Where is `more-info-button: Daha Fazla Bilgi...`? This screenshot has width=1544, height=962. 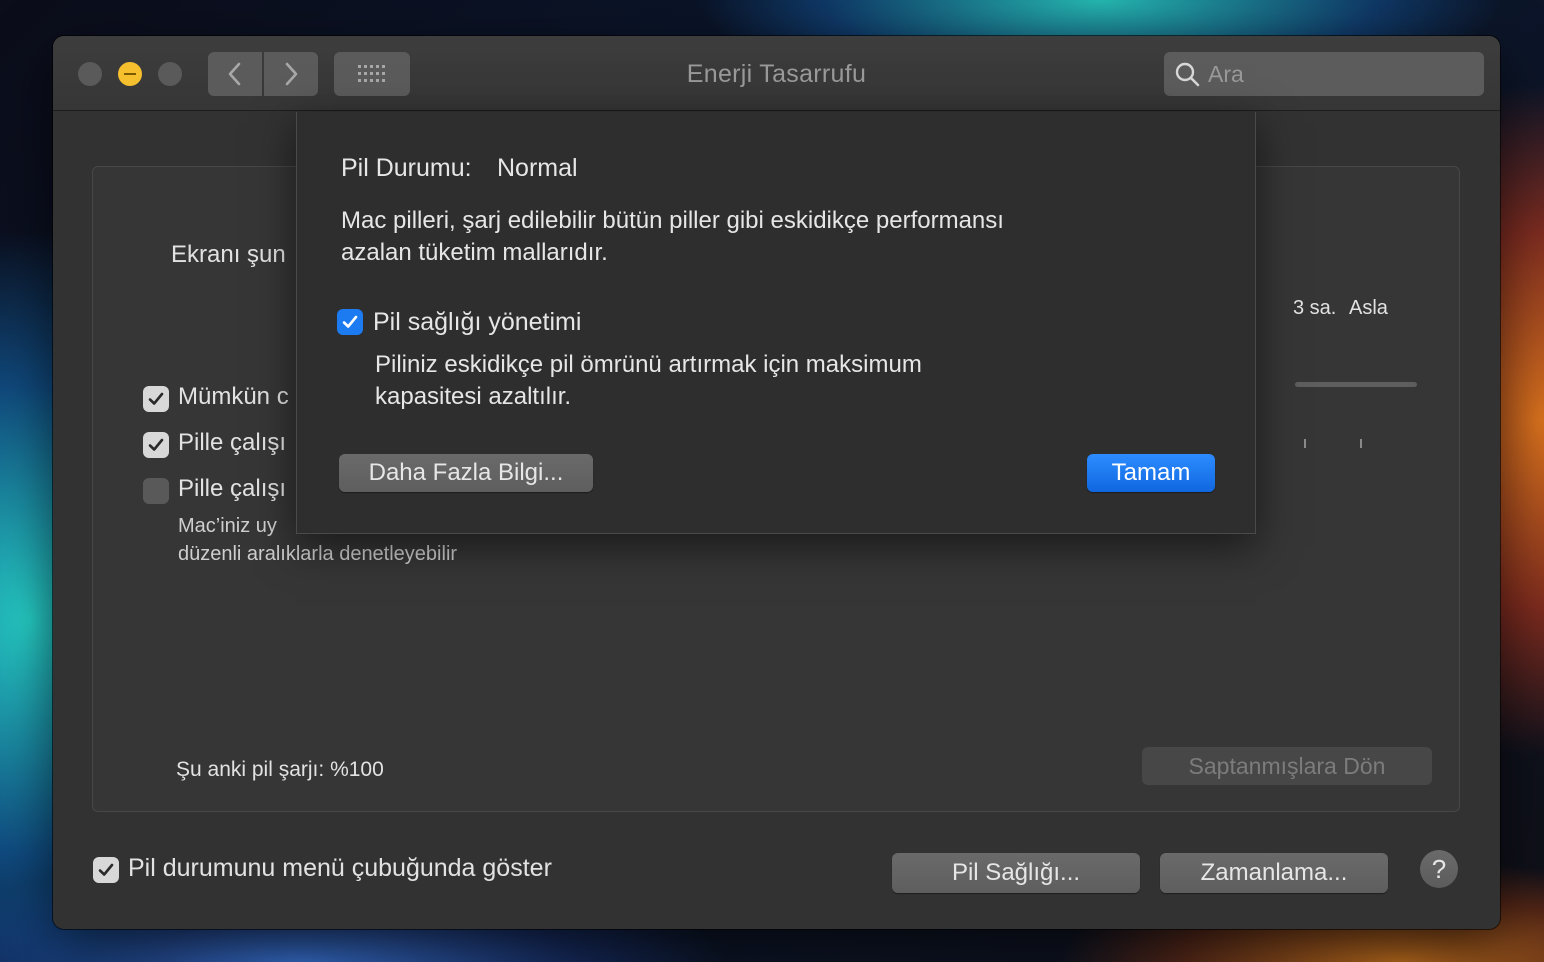 more-info-button: Daha Fazla Bilgi... is located at coordinates (466, 473).